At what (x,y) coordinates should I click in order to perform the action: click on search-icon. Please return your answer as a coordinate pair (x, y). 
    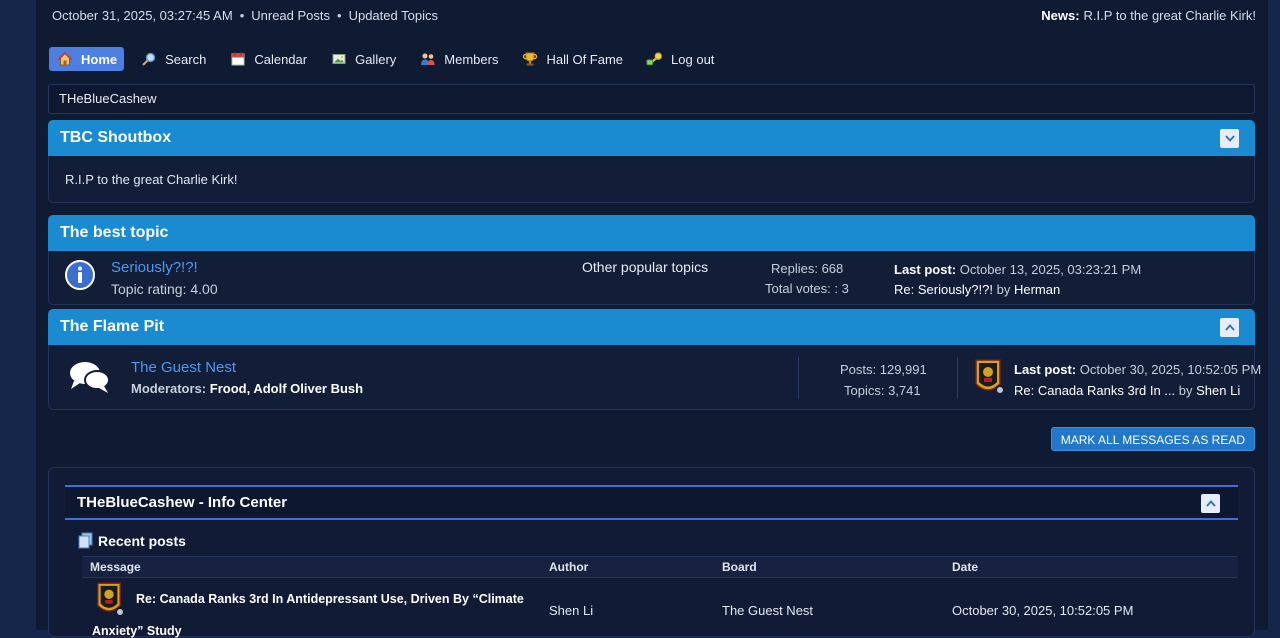
    Looking at the image, I should click on (148, 59).